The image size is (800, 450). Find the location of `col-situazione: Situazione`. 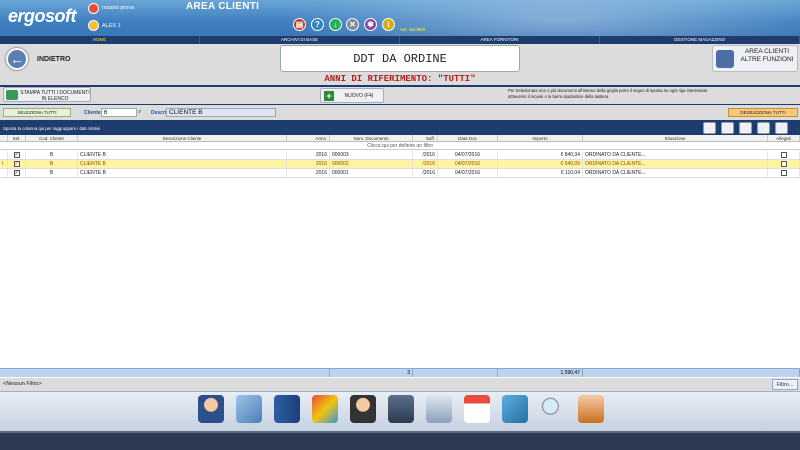

col-situazione: Situazione is located at coordinates (675, 138).